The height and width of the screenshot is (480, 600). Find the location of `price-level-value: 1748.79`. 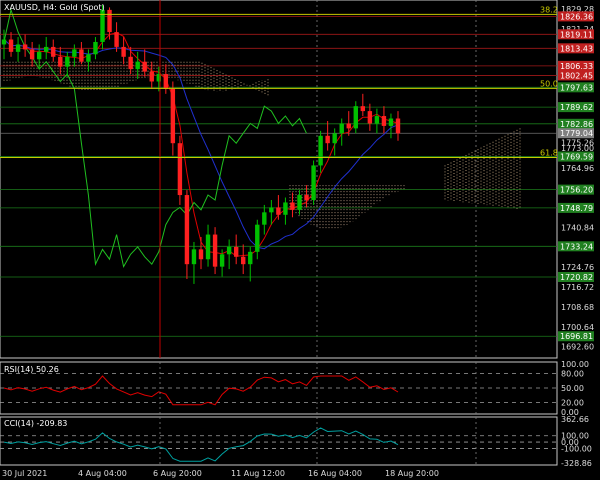

price-level-value: 1748.79 is located at coordinates (576, 208).